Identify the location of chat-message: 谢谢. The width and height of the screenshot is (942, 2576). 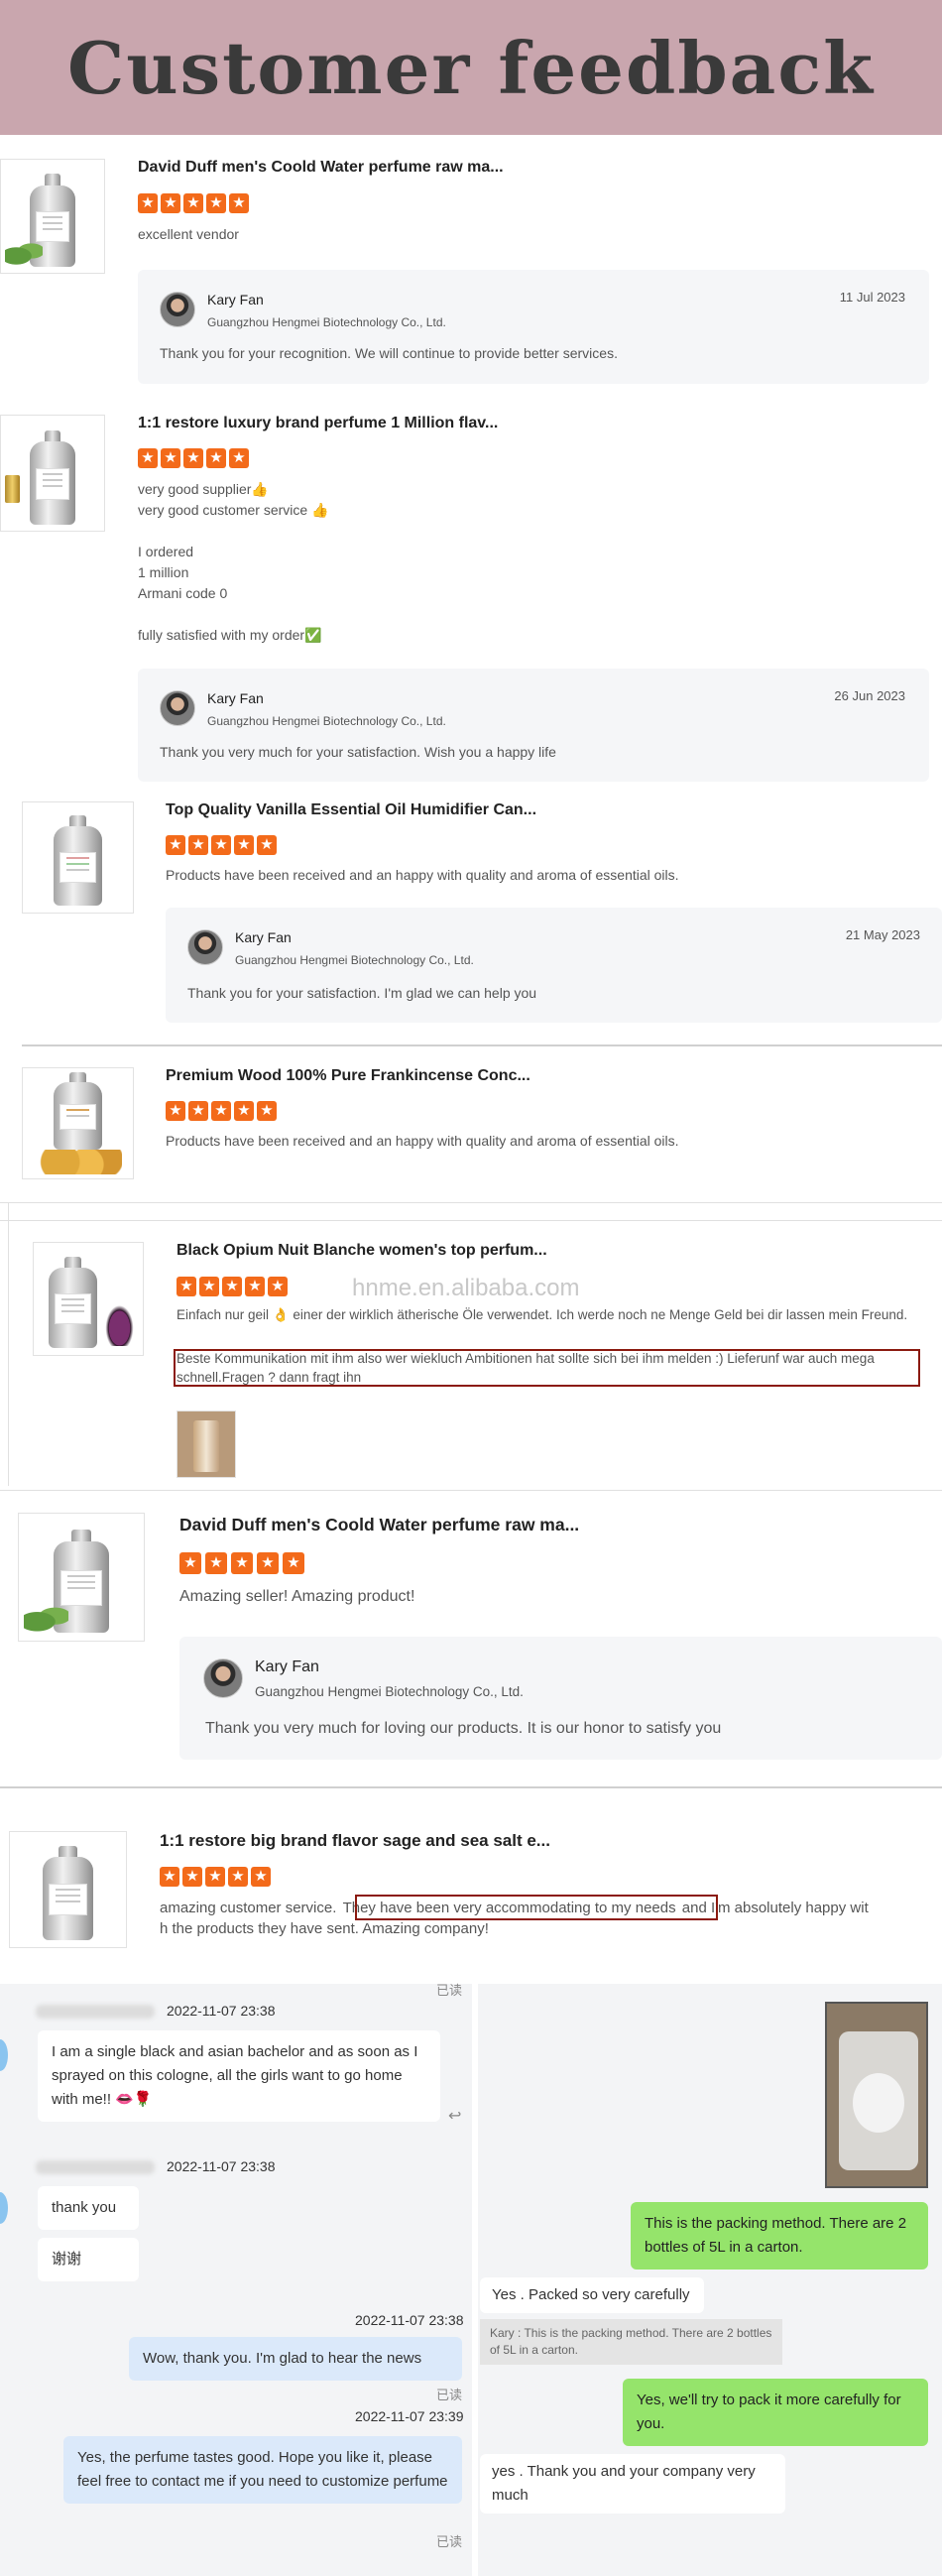
(88, 2259).